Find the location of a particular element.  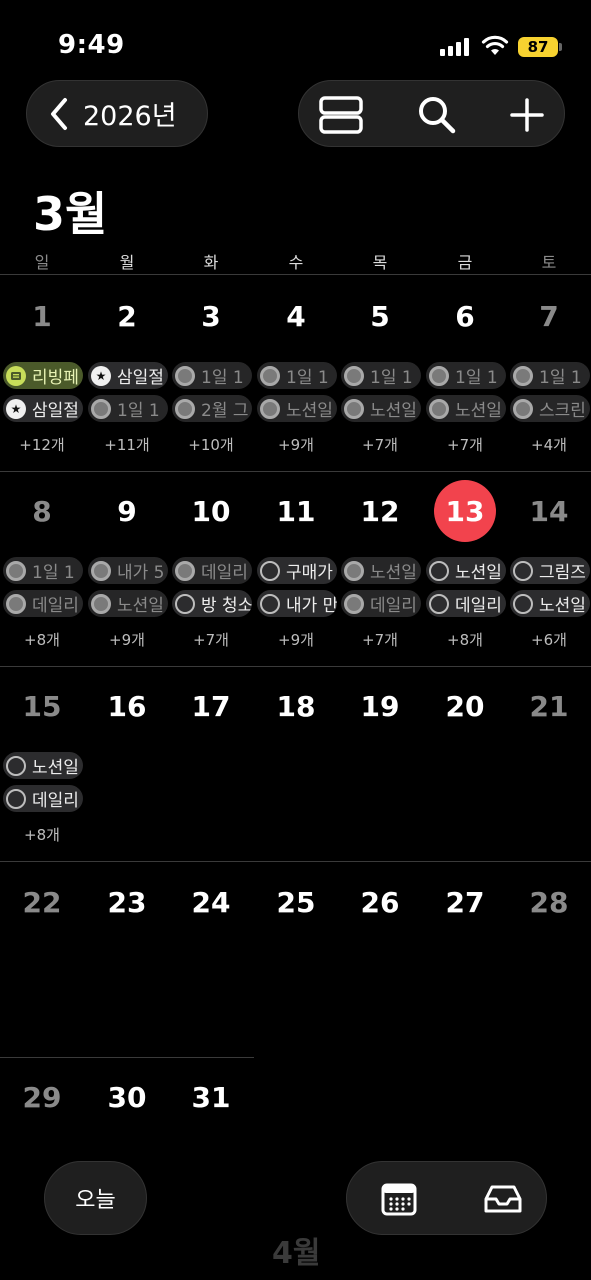

event-title: 1일 1 is located at coordinates (222, 378).